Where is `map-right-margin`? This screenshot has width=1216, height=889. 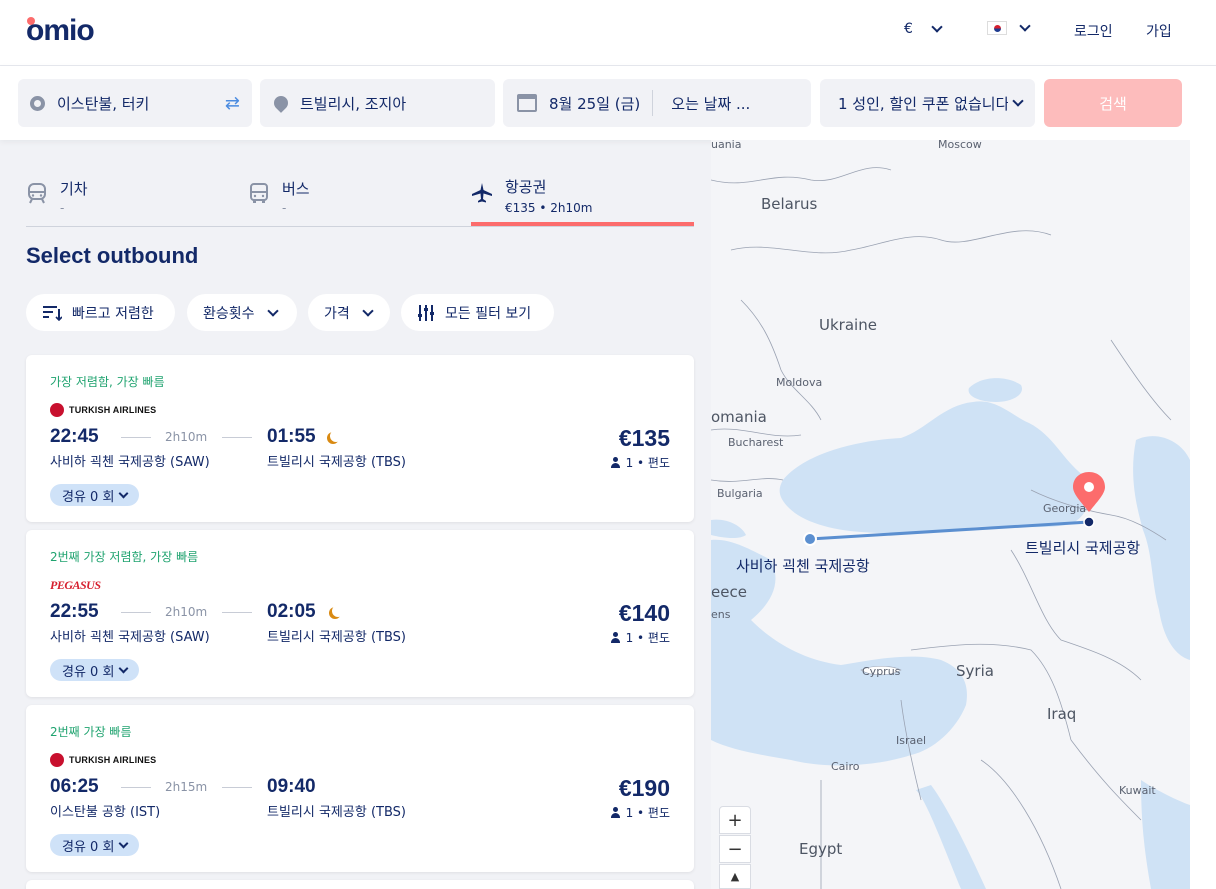 map-right-margin is located at coordinates (1203, 514).